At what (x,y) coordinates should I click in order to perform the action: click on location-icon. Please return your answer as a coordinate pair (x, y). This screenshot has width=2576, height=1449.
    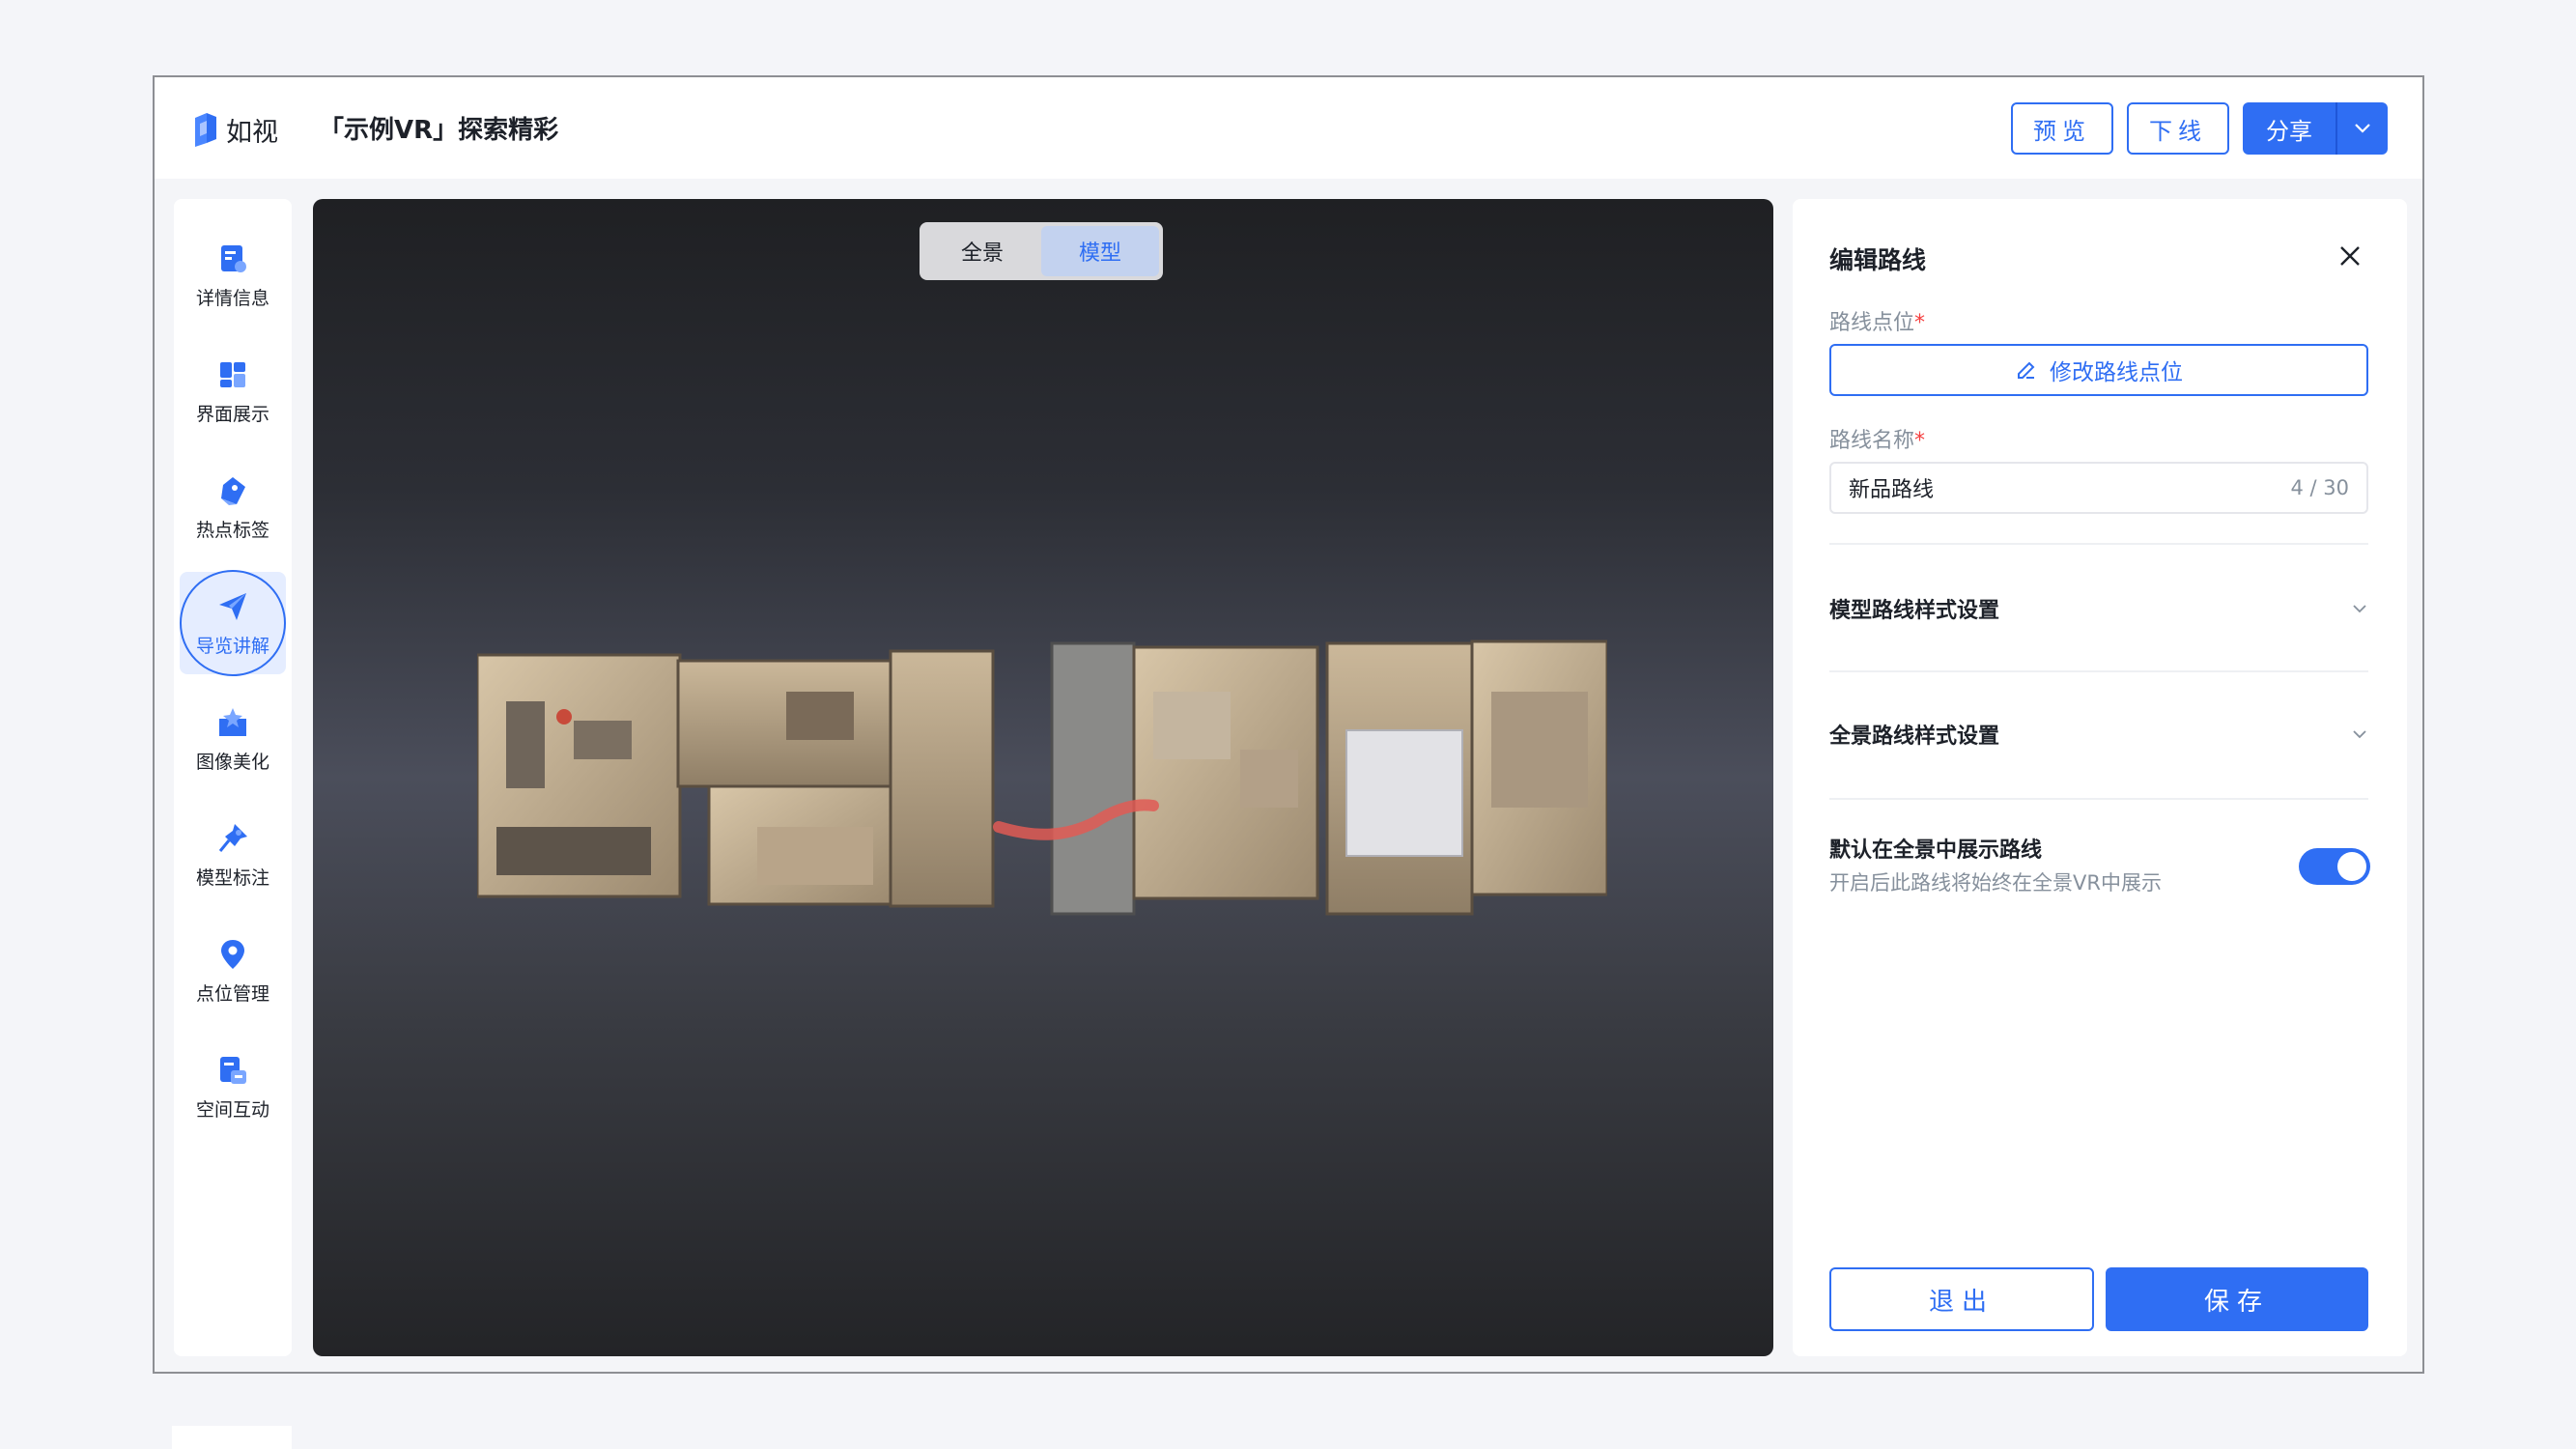
    Looking at the image, I should click on (232, 954).